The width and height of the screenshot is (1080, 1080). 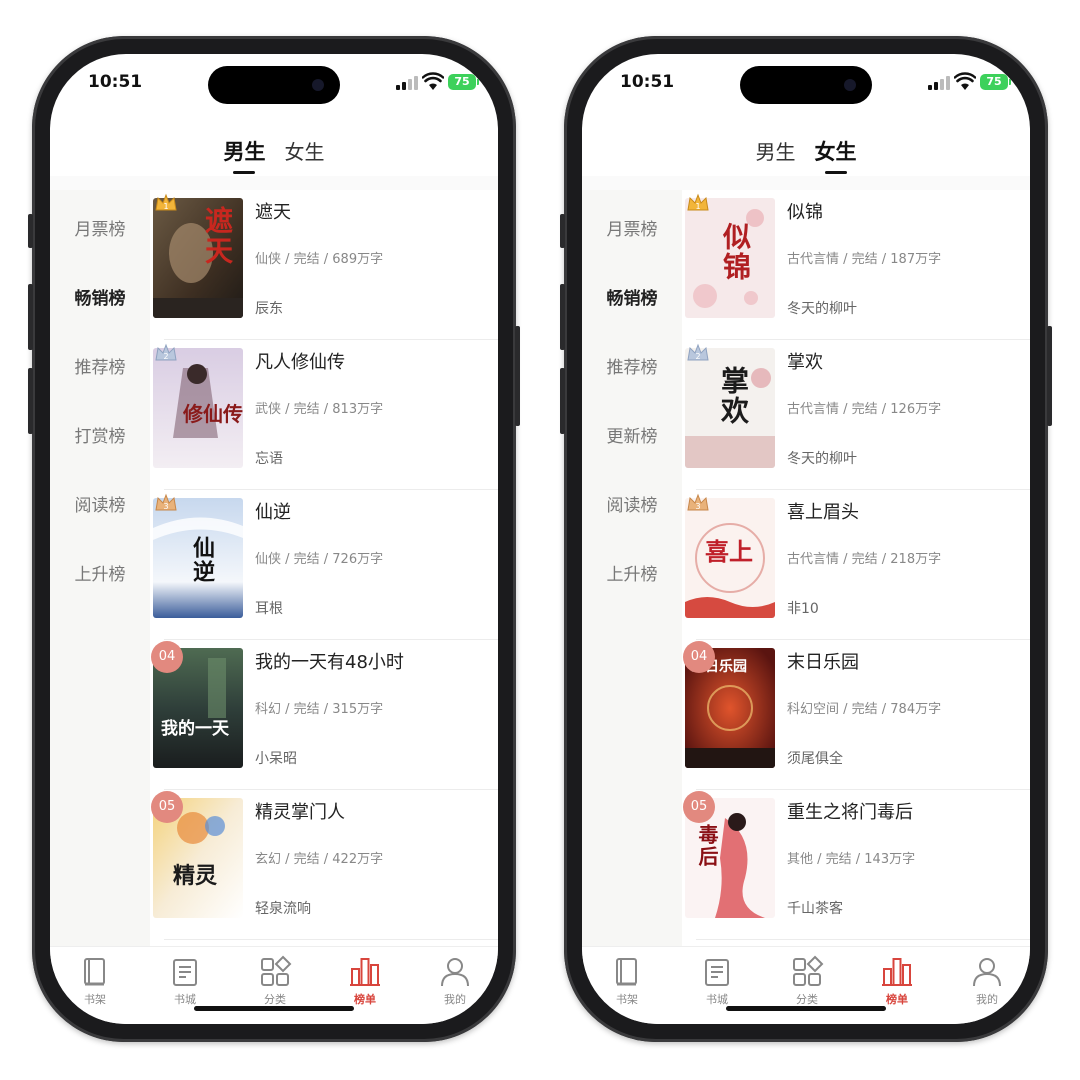 What do you see at coordinates (195, 876) in the screenshot?
I see `cover-title-text: 精灵` at bounding box center [195, 876].